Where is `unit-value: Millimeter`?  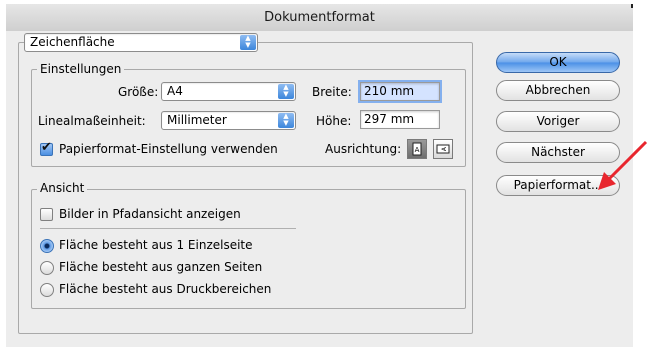
unit-value: Millimeter is located at coordinates (197, 120).